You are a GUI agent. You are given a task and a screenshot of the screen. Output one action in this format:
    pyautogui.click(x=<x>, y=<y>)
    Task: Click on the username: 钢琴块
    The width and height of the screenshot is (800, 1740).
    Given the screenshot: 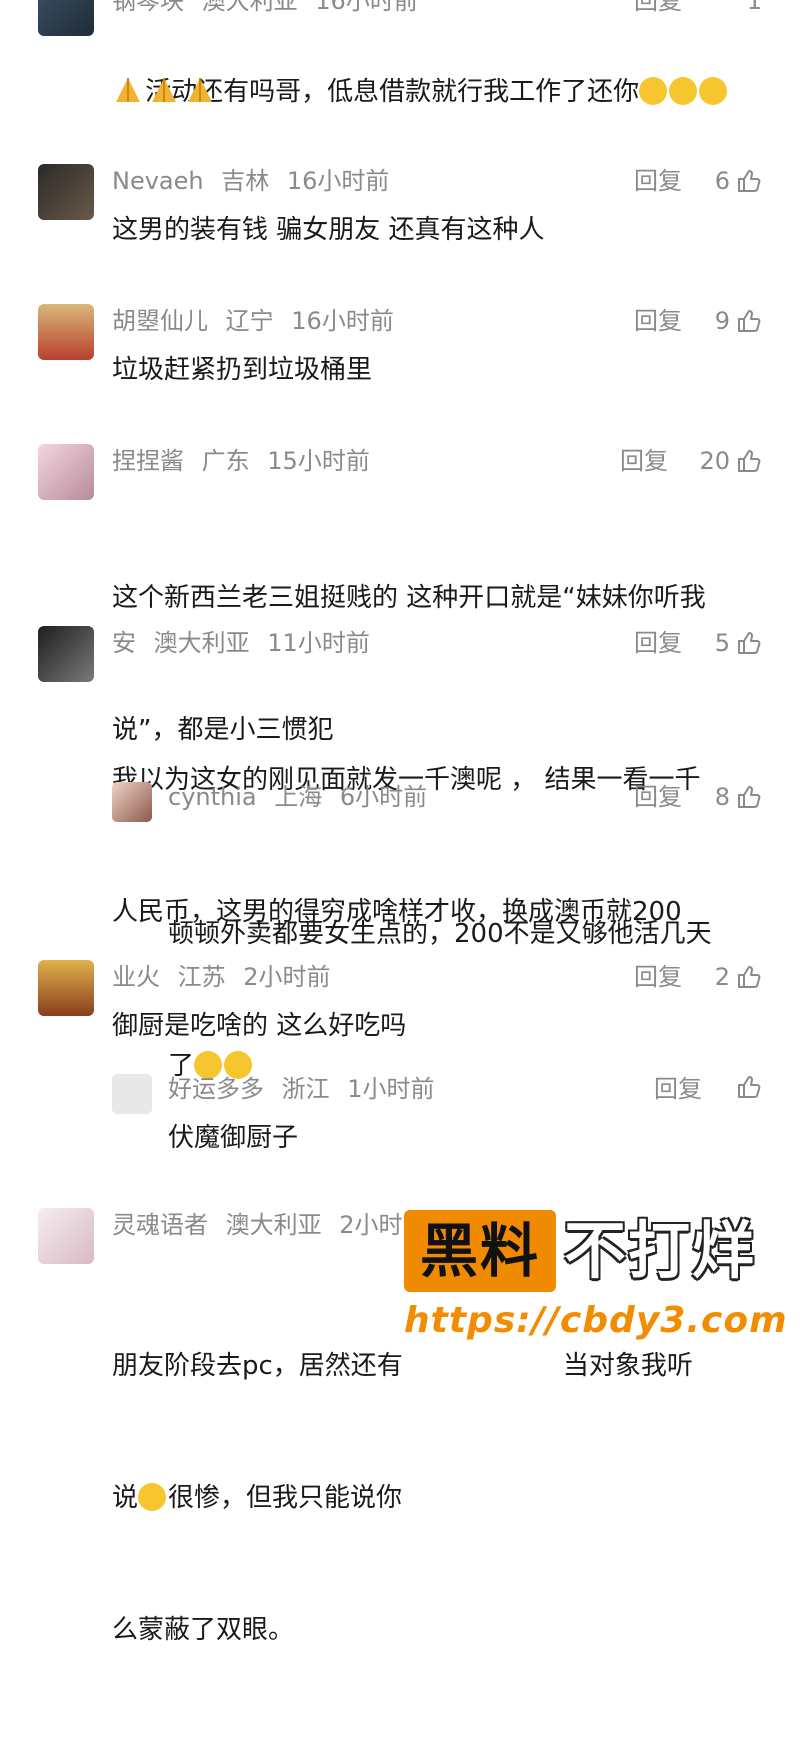 What is the action you would take?
    pyautogui.click(x=148, y=7)
    